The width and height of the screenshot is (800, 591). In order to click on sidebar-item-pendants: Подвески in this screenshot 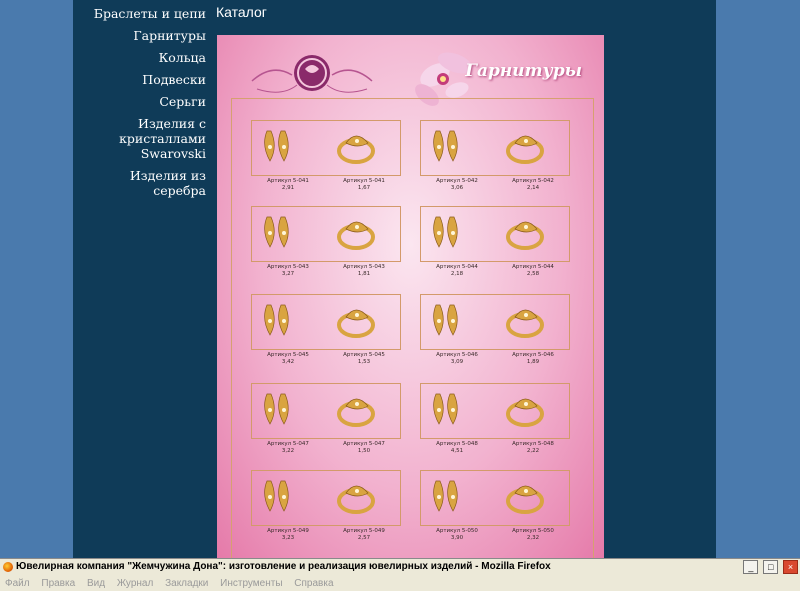, I will do `click(143, 79)`.